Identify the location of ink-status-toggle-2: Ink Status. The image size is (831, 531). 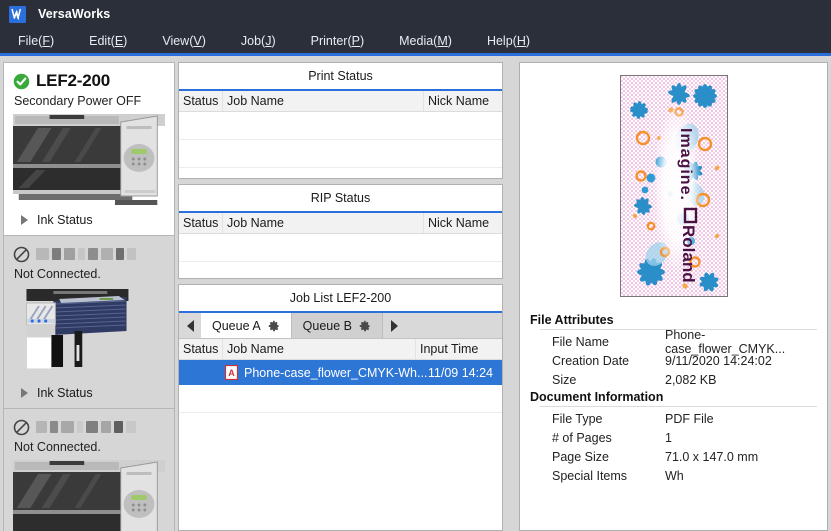
(89, 392).